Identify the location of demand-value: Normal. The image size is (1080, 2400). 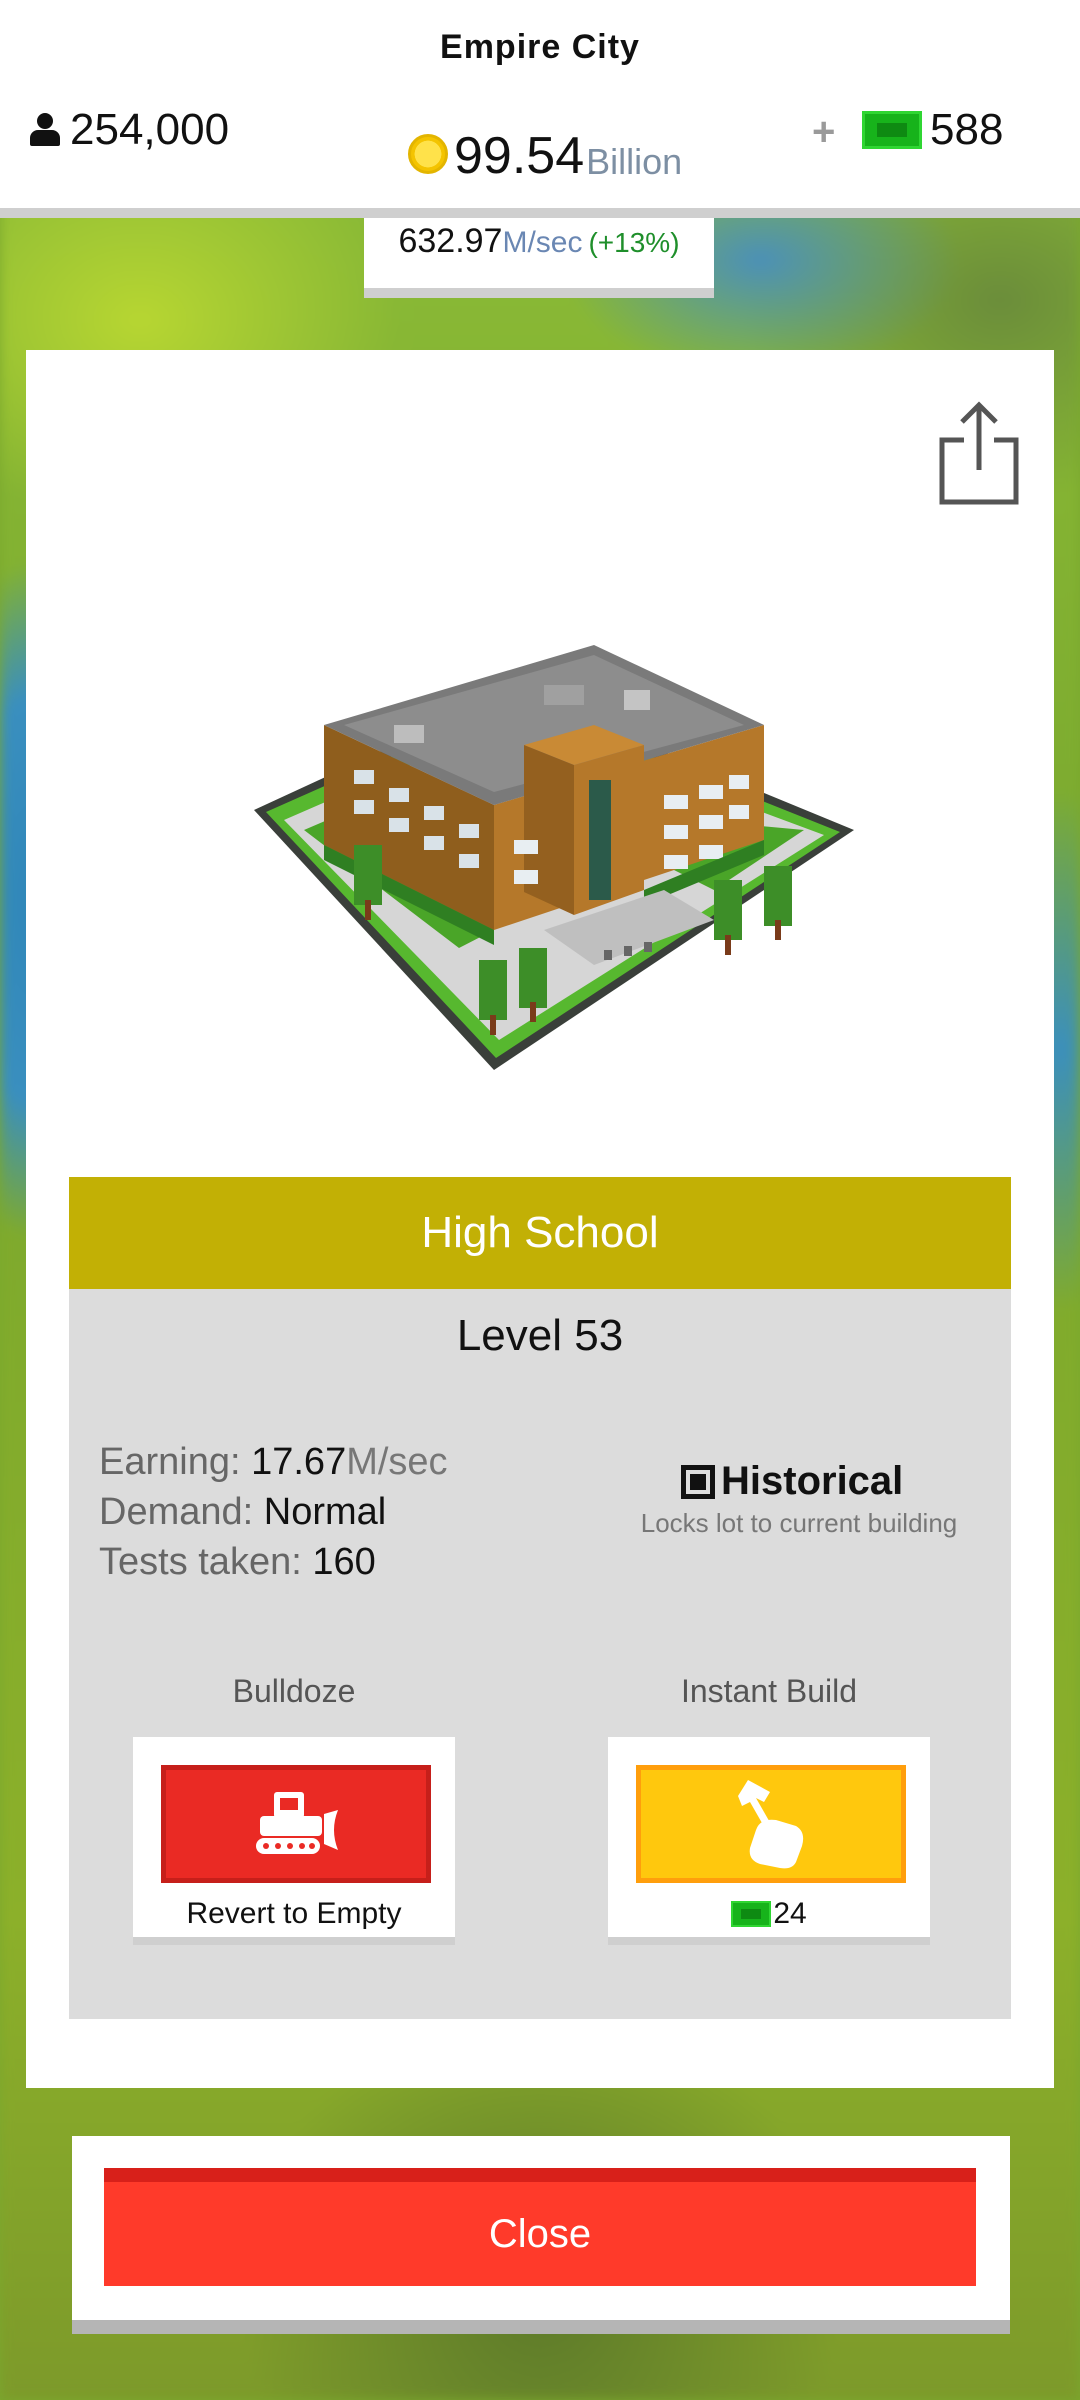
(325, 1512).